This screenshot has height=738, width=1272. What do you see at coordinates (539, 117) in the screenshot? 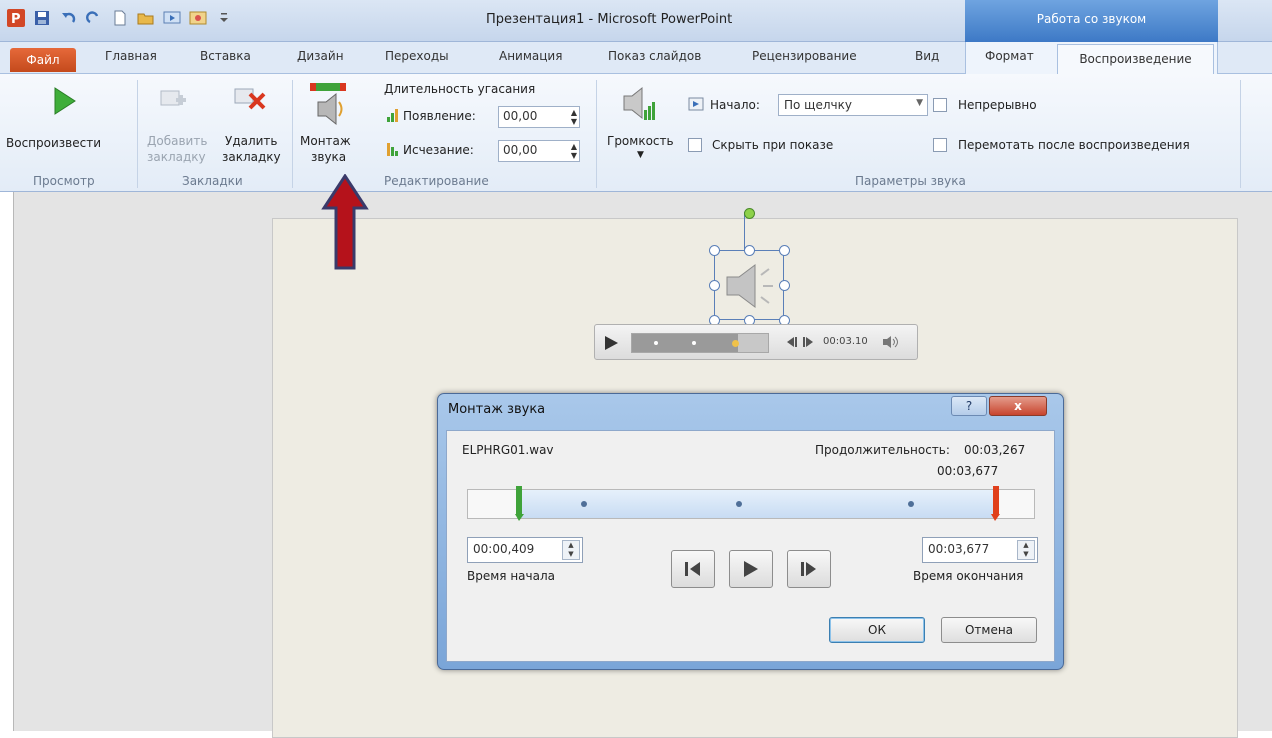
I see `fade-in-input: 00,00 ▲ ▼` at bounding box center [539, 117].